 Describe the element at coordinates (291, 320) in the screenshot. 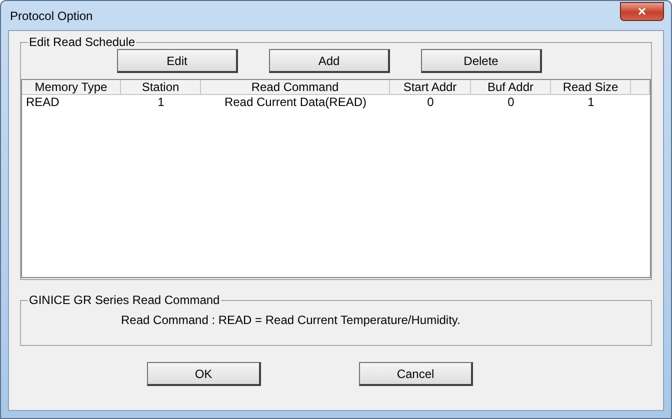

I see `info-text: Read Command : READ = Read Current Temperature/Humidity.` at that location.